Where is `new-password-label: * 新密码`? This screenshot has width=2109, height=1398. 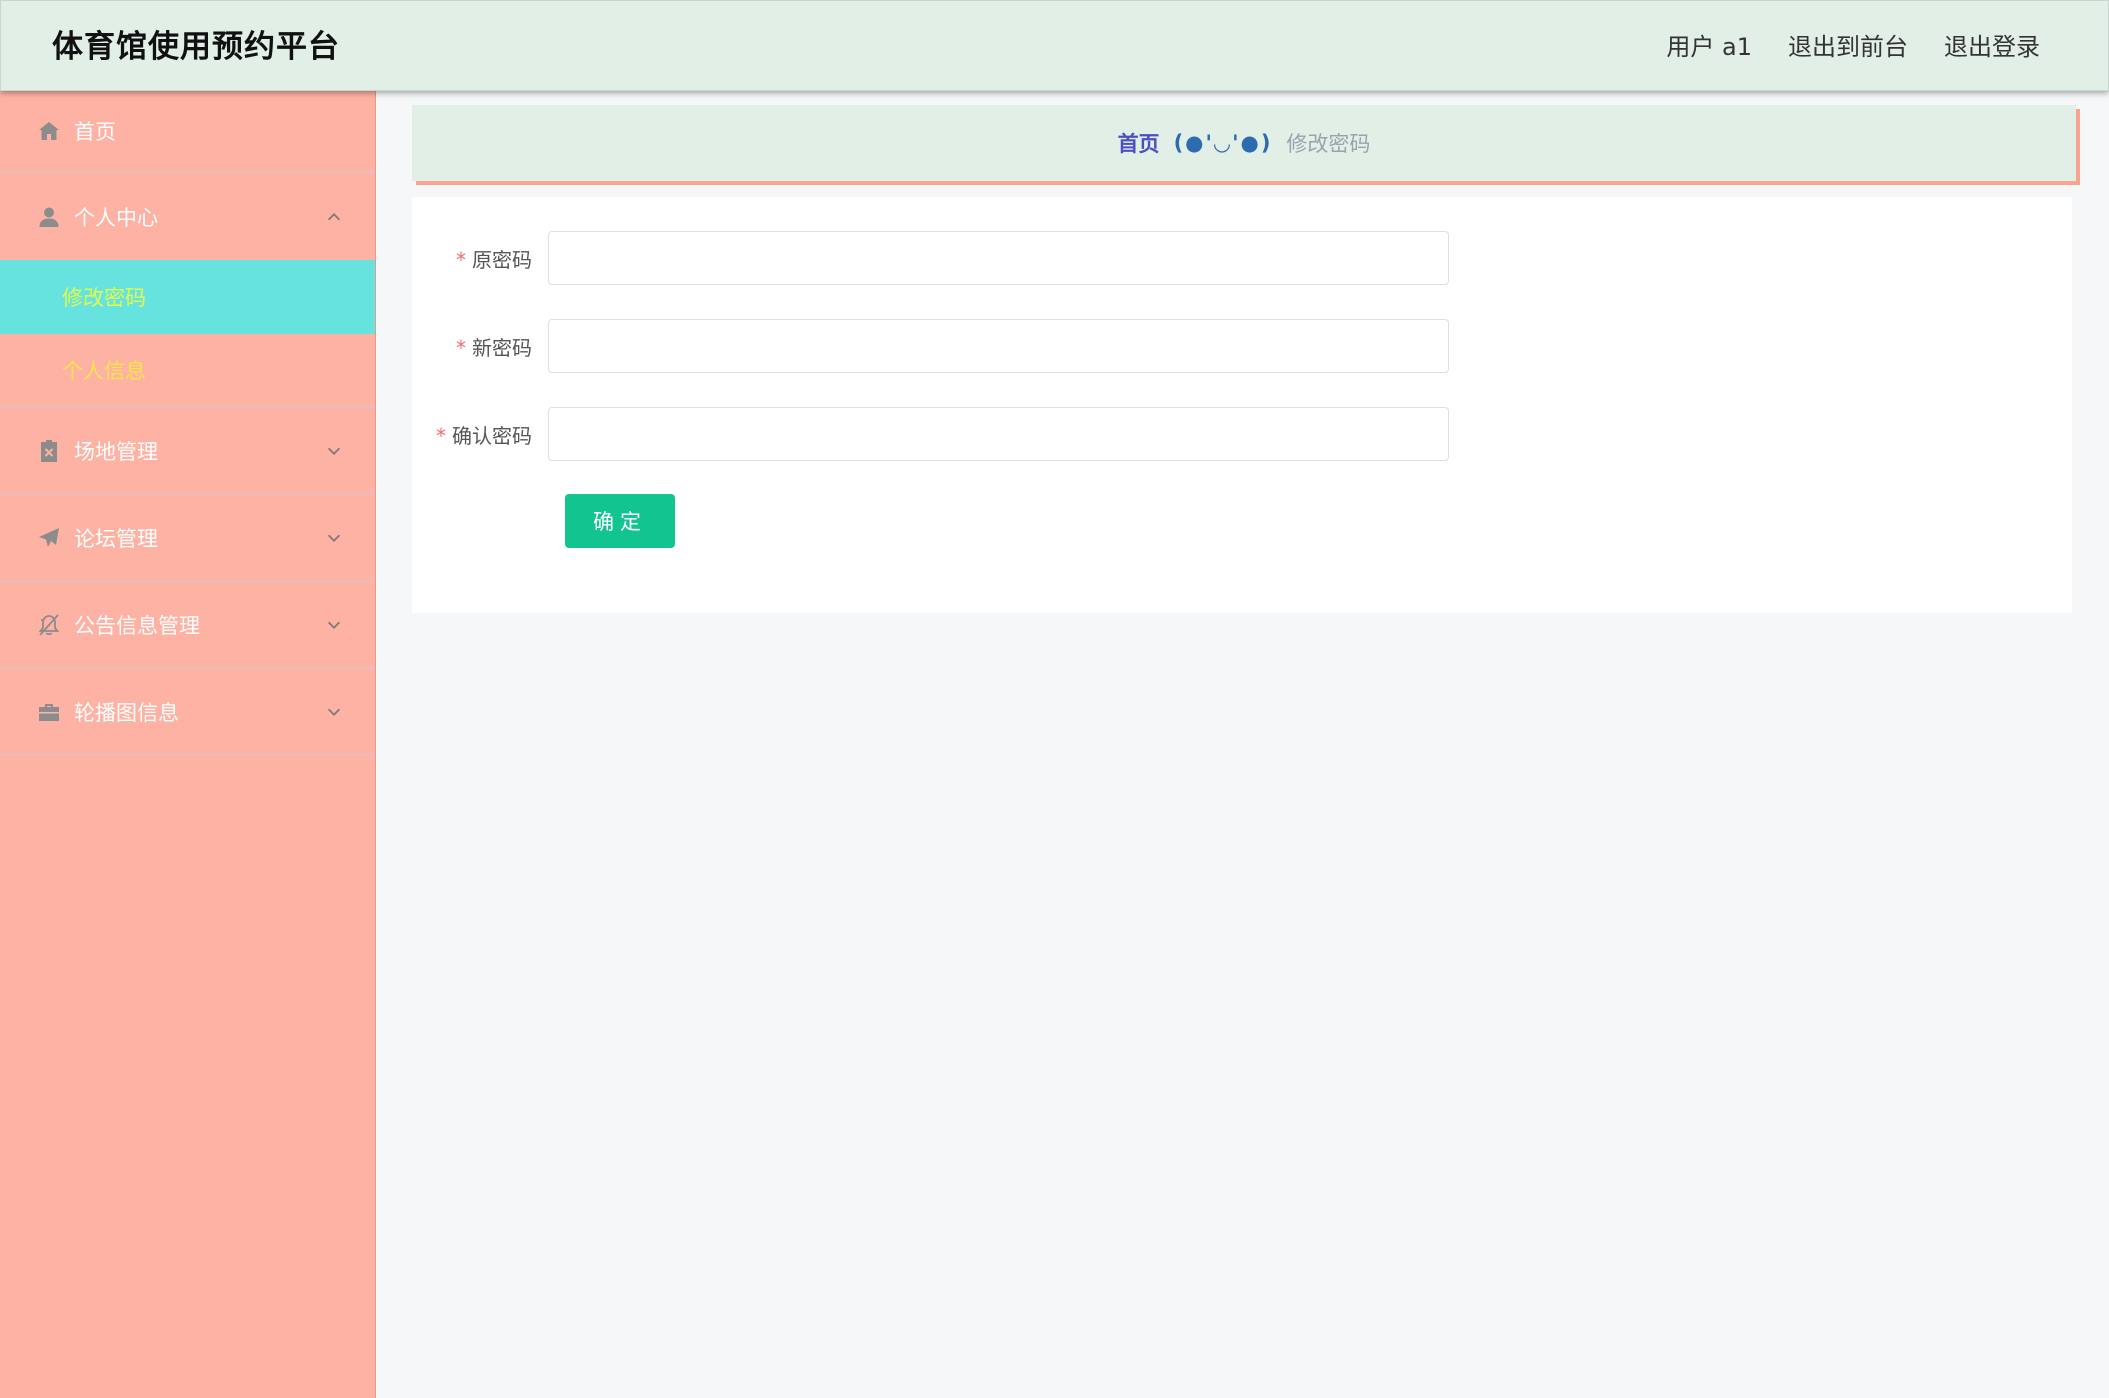 new-password-label: * 新密码 is located at coordinates (494, 347).